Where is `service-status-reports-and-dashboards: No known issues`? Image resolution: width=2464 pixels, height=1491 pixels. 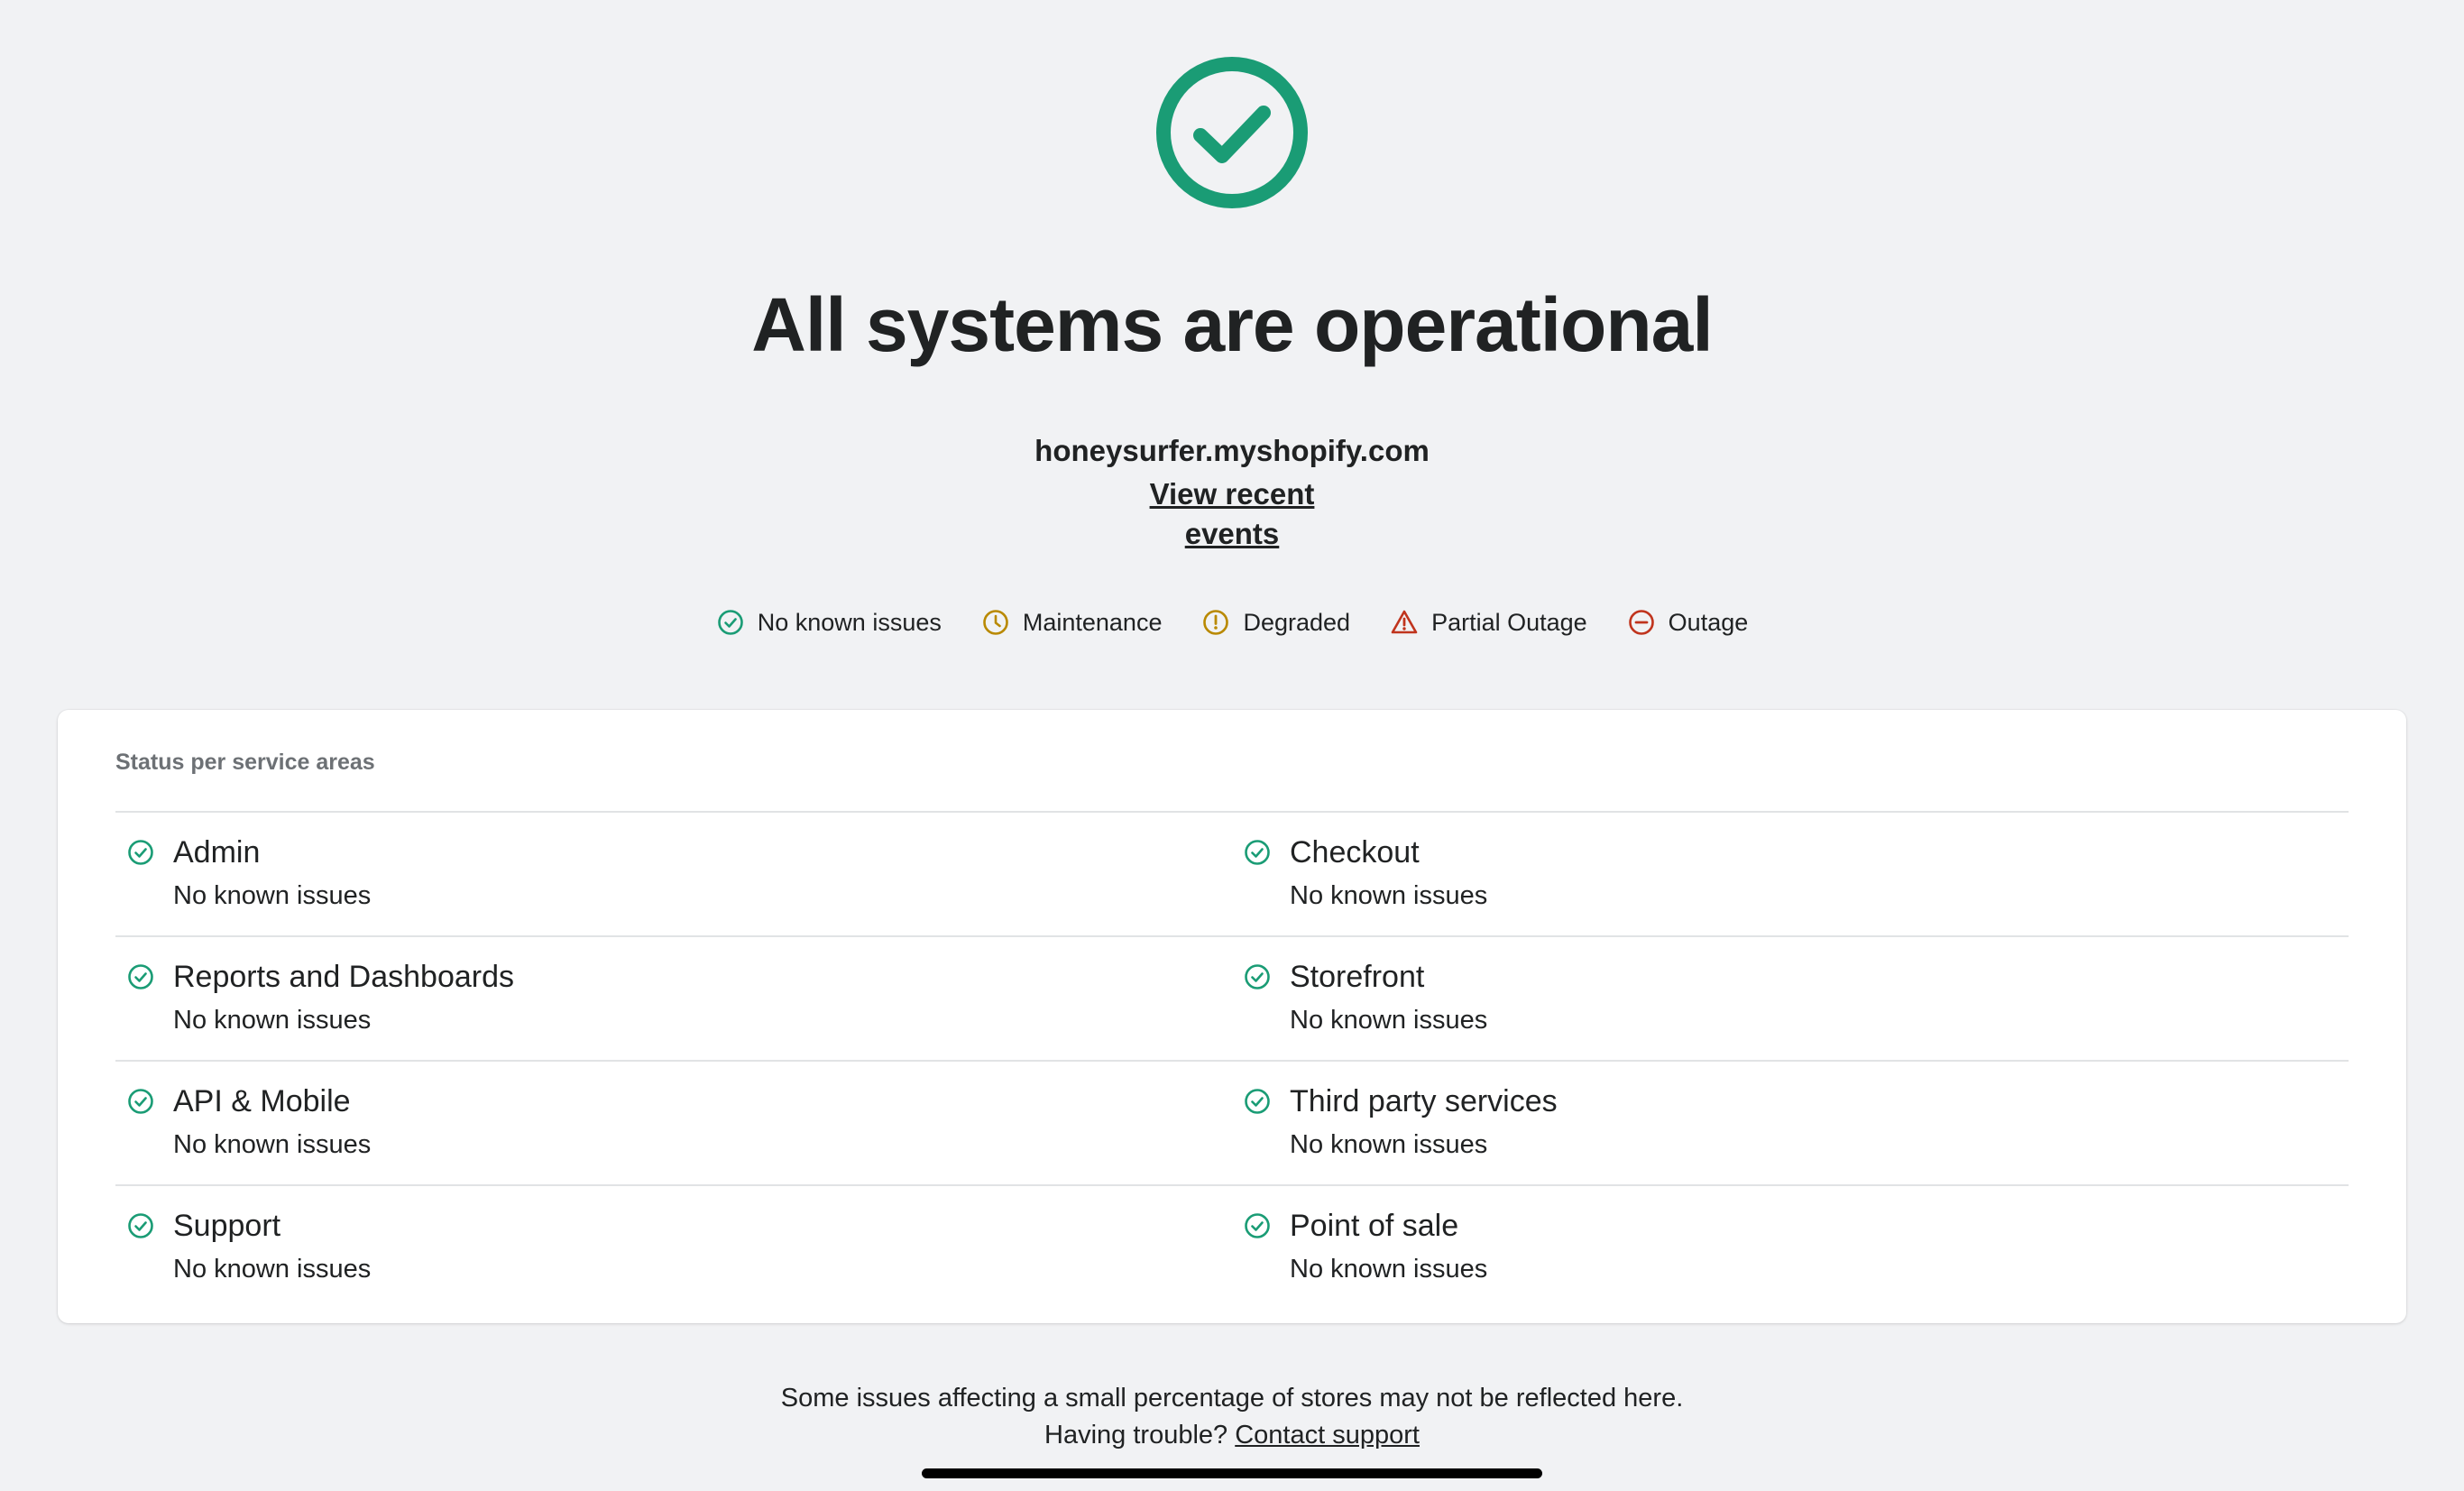
service-status-reports-and-dashboards: No known issues is located at coordinates (272, 1020).